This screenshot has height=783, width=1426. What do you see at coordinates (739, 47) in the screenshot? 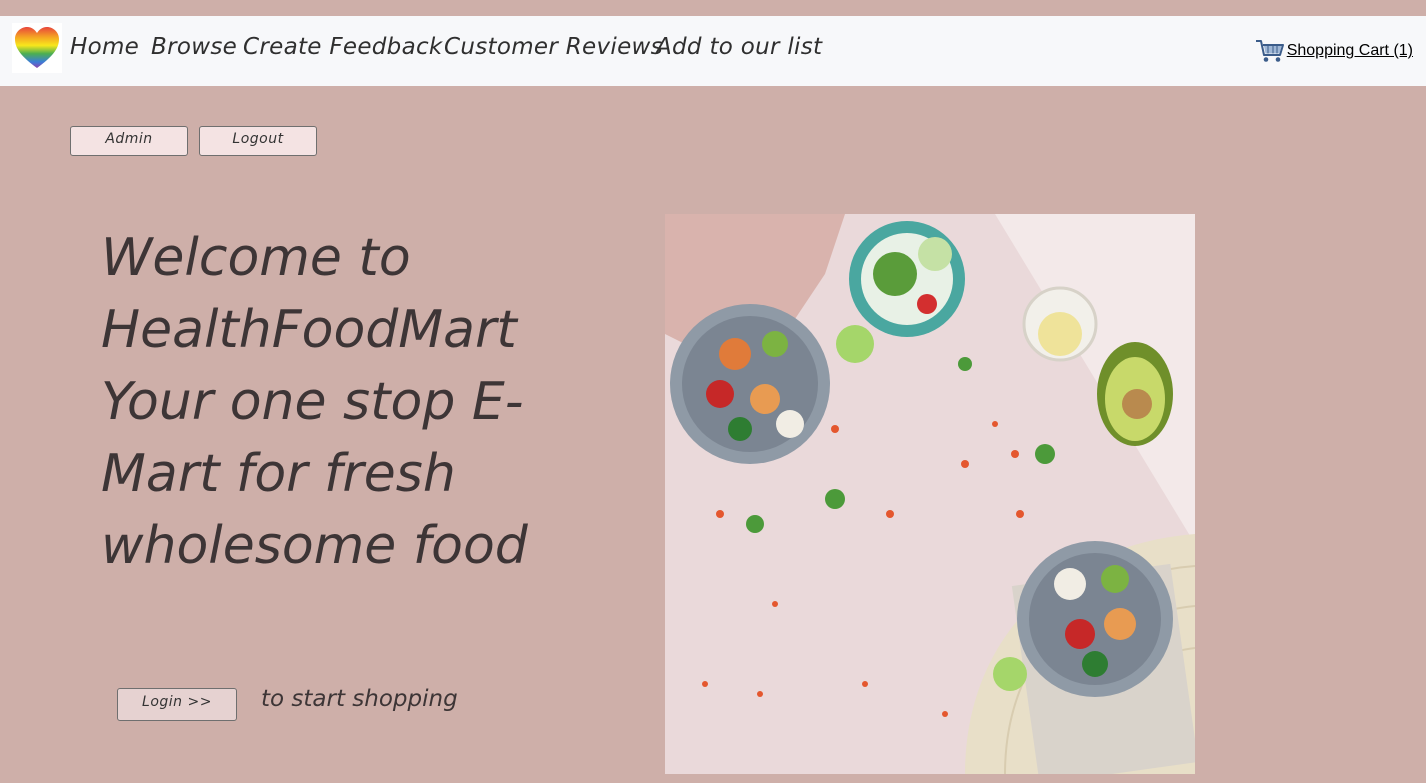
I see `nav-add-to-list-link: Add to our list` at bounding box center [739, 47].